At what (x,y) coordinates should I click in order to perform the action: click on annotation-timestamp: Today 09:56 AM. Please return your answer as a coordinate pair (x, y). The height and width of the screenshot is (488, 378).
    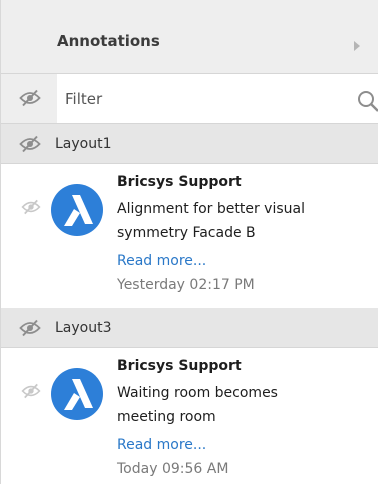
    Looking at the image, I should click on (173, 469).